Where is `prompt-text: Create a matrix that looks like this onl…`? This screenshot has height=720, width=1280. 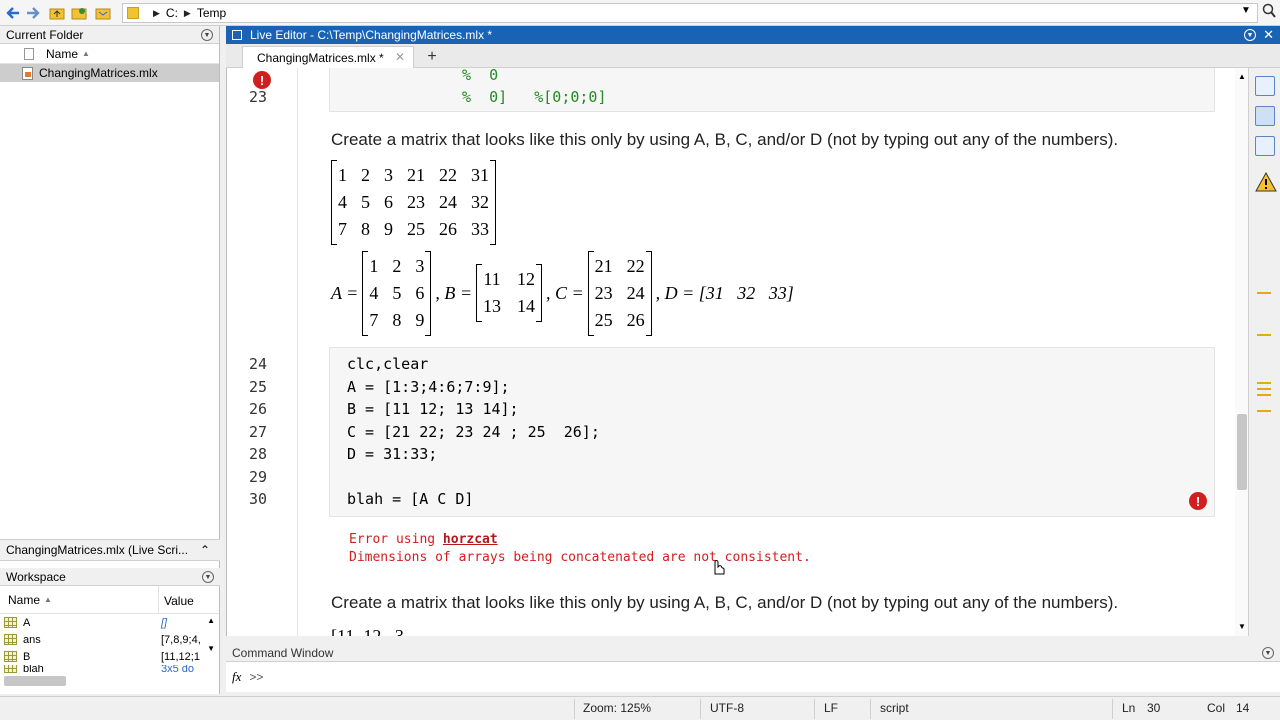
prompt-text: Create a matrix that looks like this onl… is located at coordinates (725, 139).